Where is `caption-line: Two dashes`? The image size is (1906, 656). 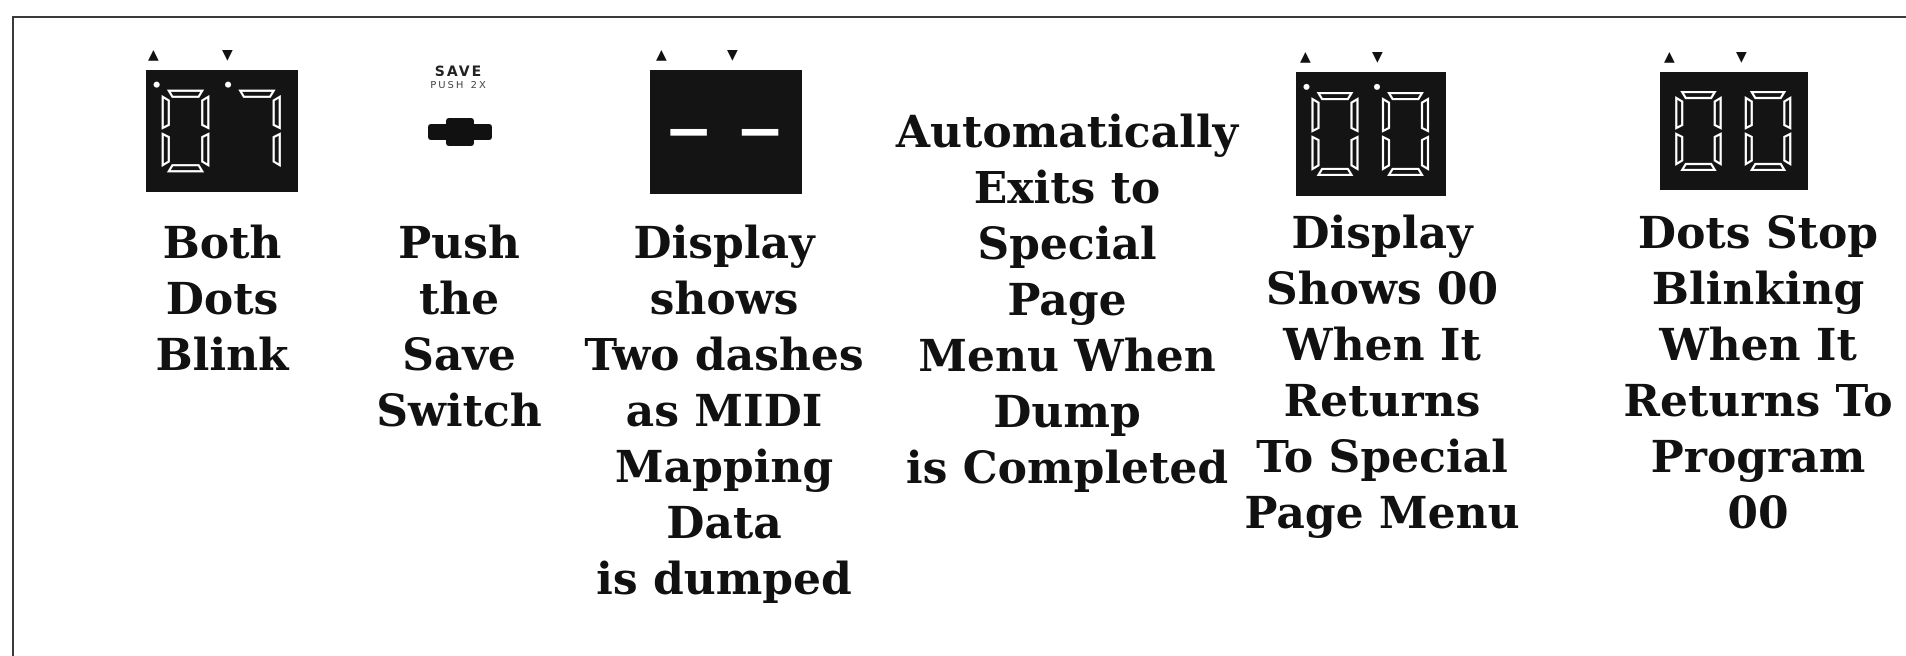
caption-line: Two dashes is located at coordinates (724, 355).